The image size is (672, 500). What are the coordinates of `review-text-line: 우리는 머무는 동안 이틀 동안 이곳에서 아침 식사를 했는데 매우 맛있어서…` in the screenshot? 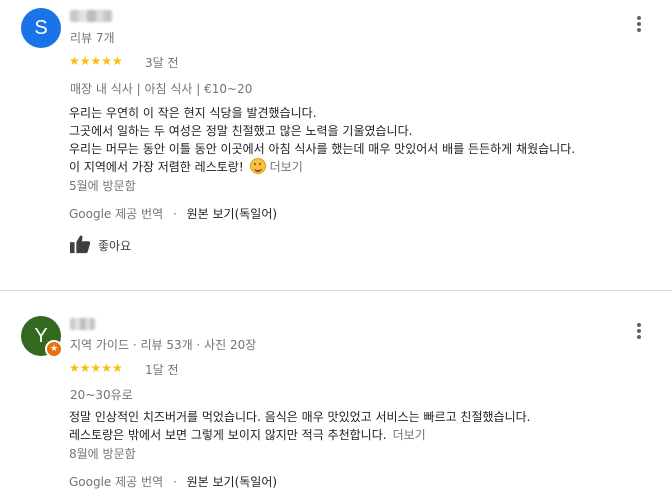 It's located at (322, 149).